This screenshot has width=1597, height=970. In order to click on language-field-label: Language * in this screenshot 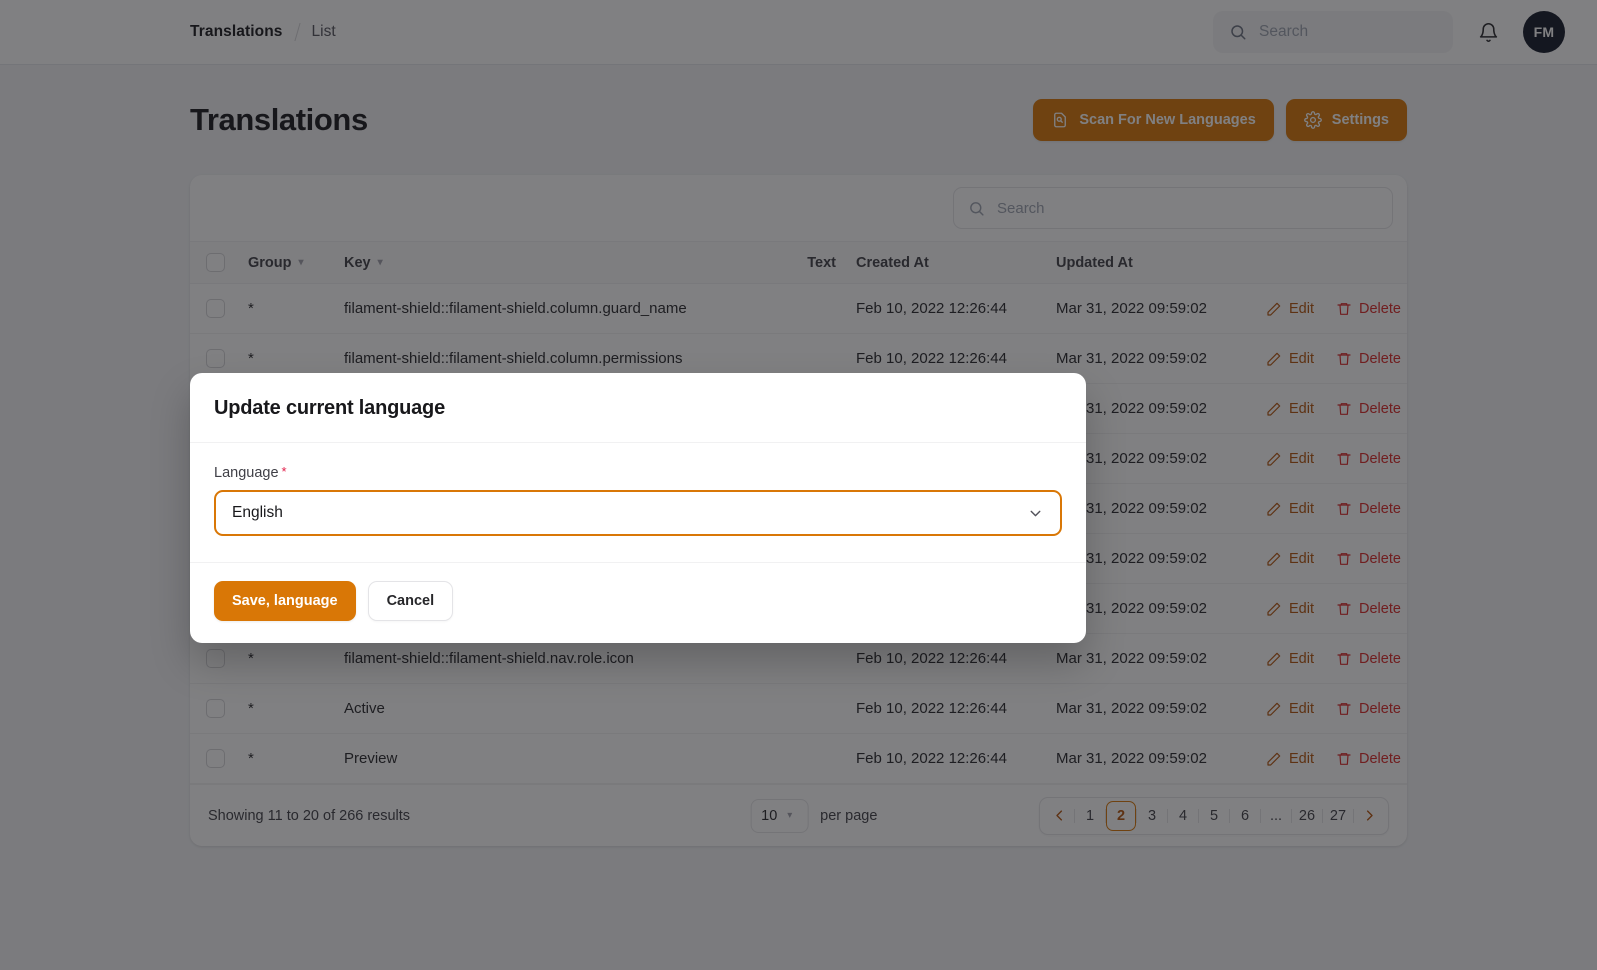, I will do `click(638, 473)`.